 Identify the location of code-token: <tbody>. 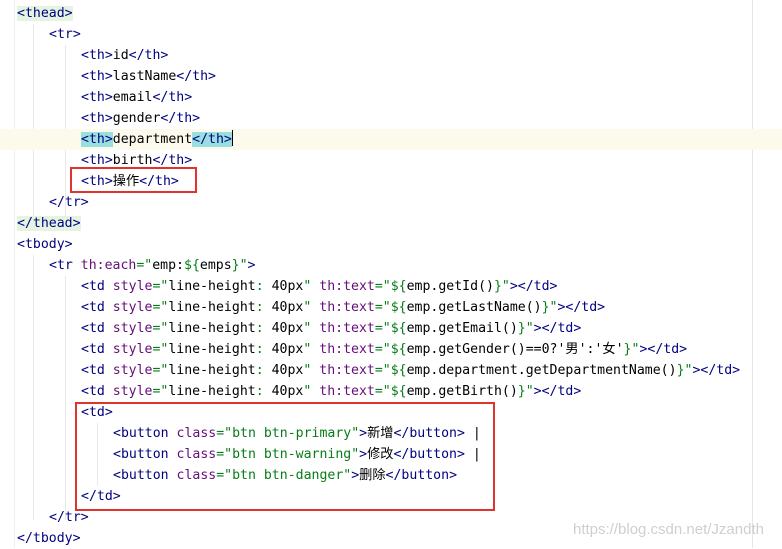
(45, 244).